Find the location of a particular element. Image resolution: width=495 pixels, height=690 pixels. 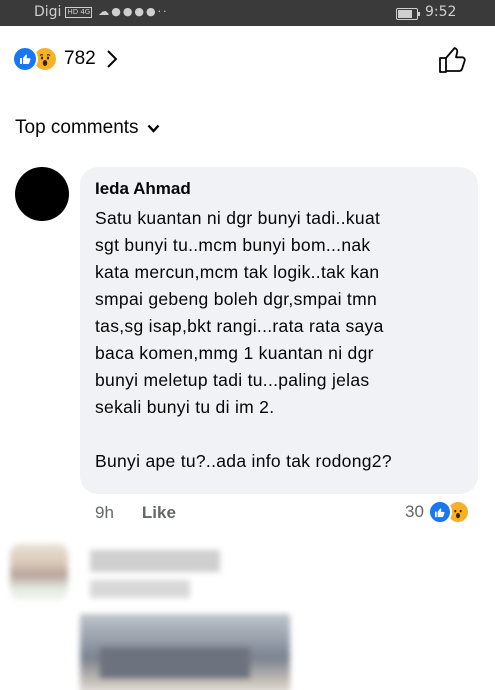

comments-filter-label: Top comments is located at coordinates (77, 127).